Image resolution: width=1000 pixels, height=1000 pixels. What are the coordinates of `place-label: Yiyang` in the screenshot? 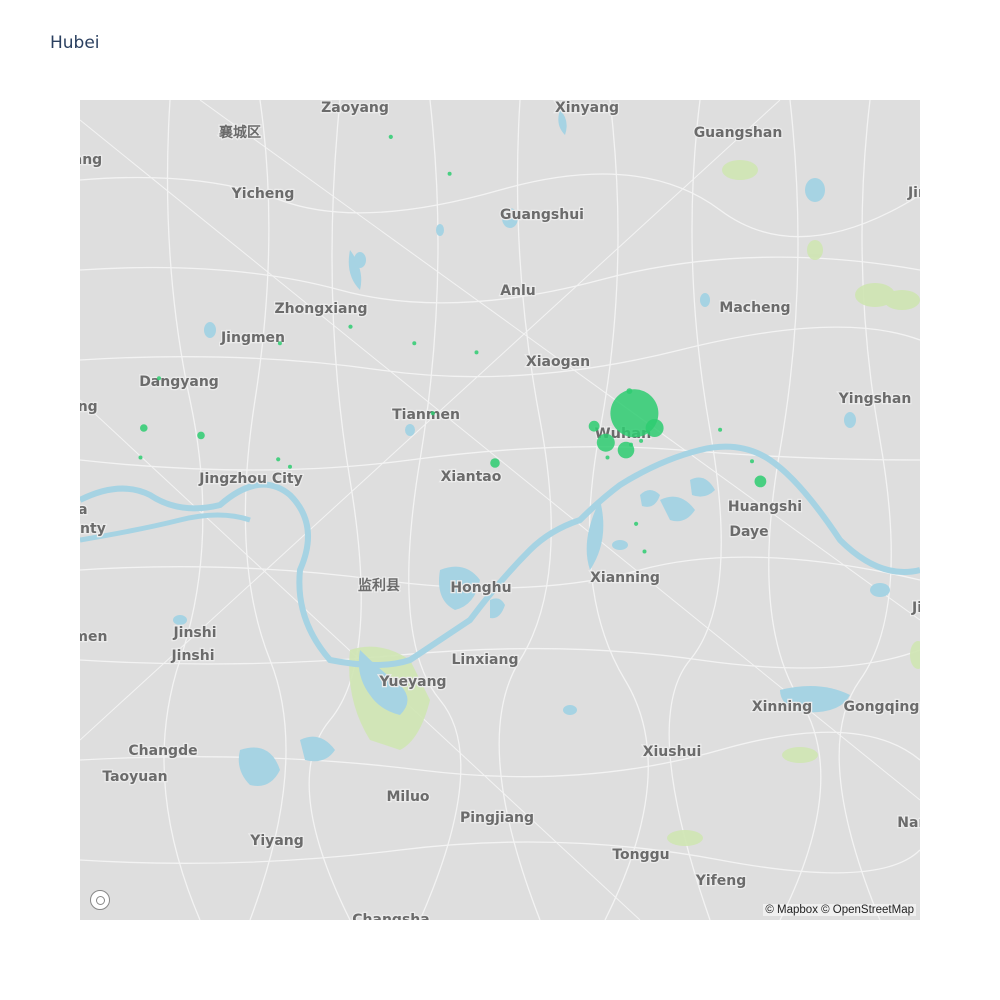 It's located at (276, 841).